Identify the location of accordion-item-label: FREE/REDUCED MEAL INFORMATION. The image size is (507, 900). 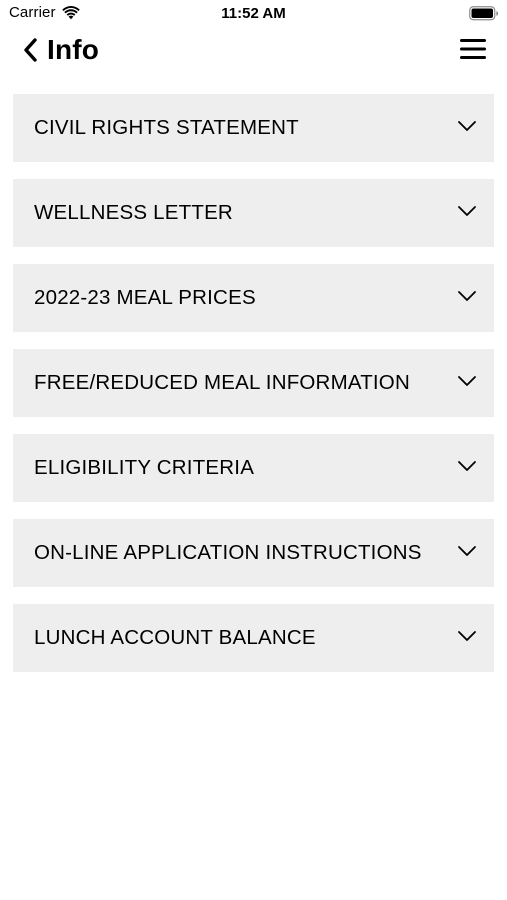
(222, 382).